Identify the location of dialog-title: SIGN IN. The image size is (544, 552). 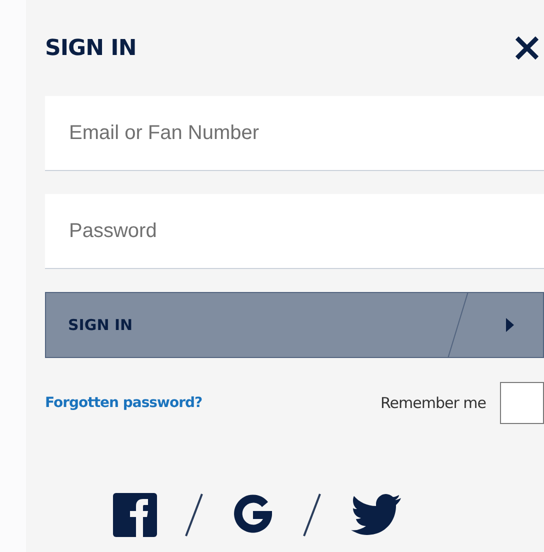
(90, 48).